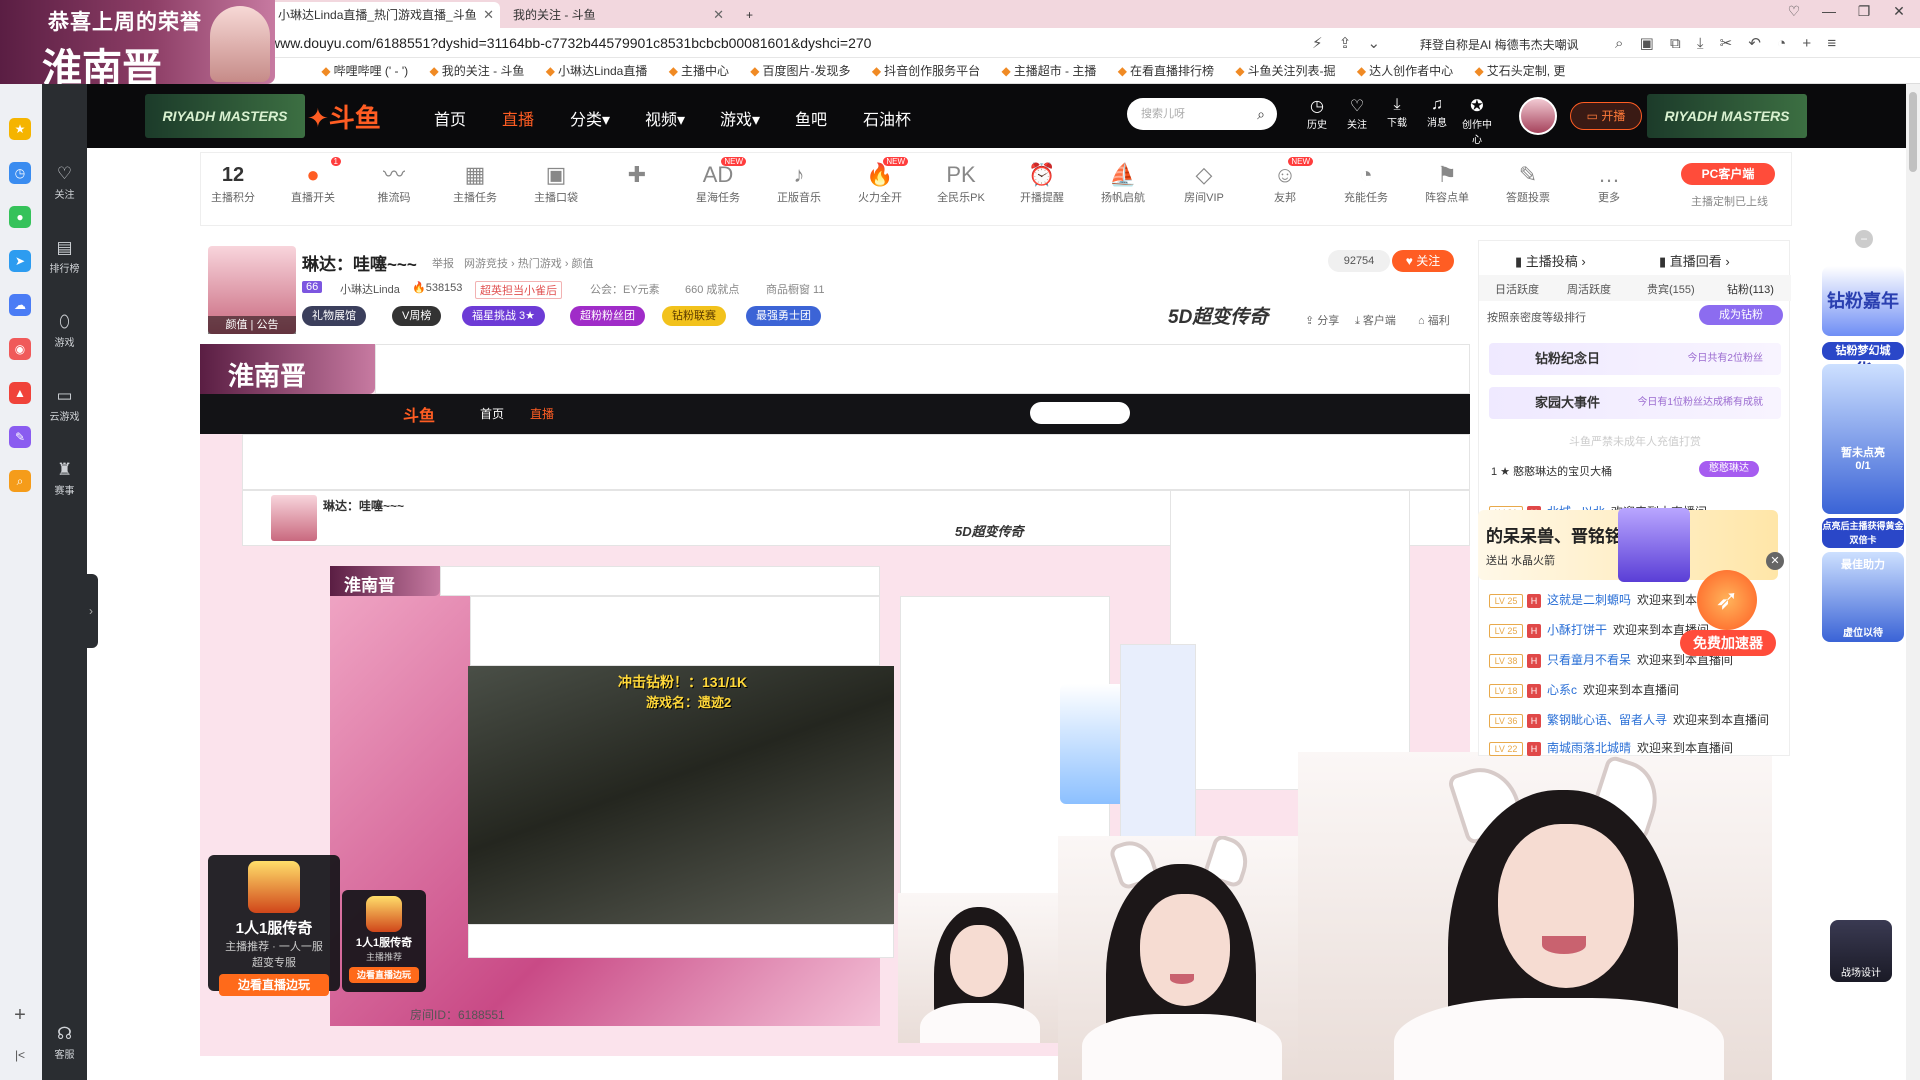 This screenshot has width=1920, height=1080. What do you see at coordinates (1675, 43) in the screenshot?
I see `extension-icon: ⧉` at bounding box center [1675, 43].